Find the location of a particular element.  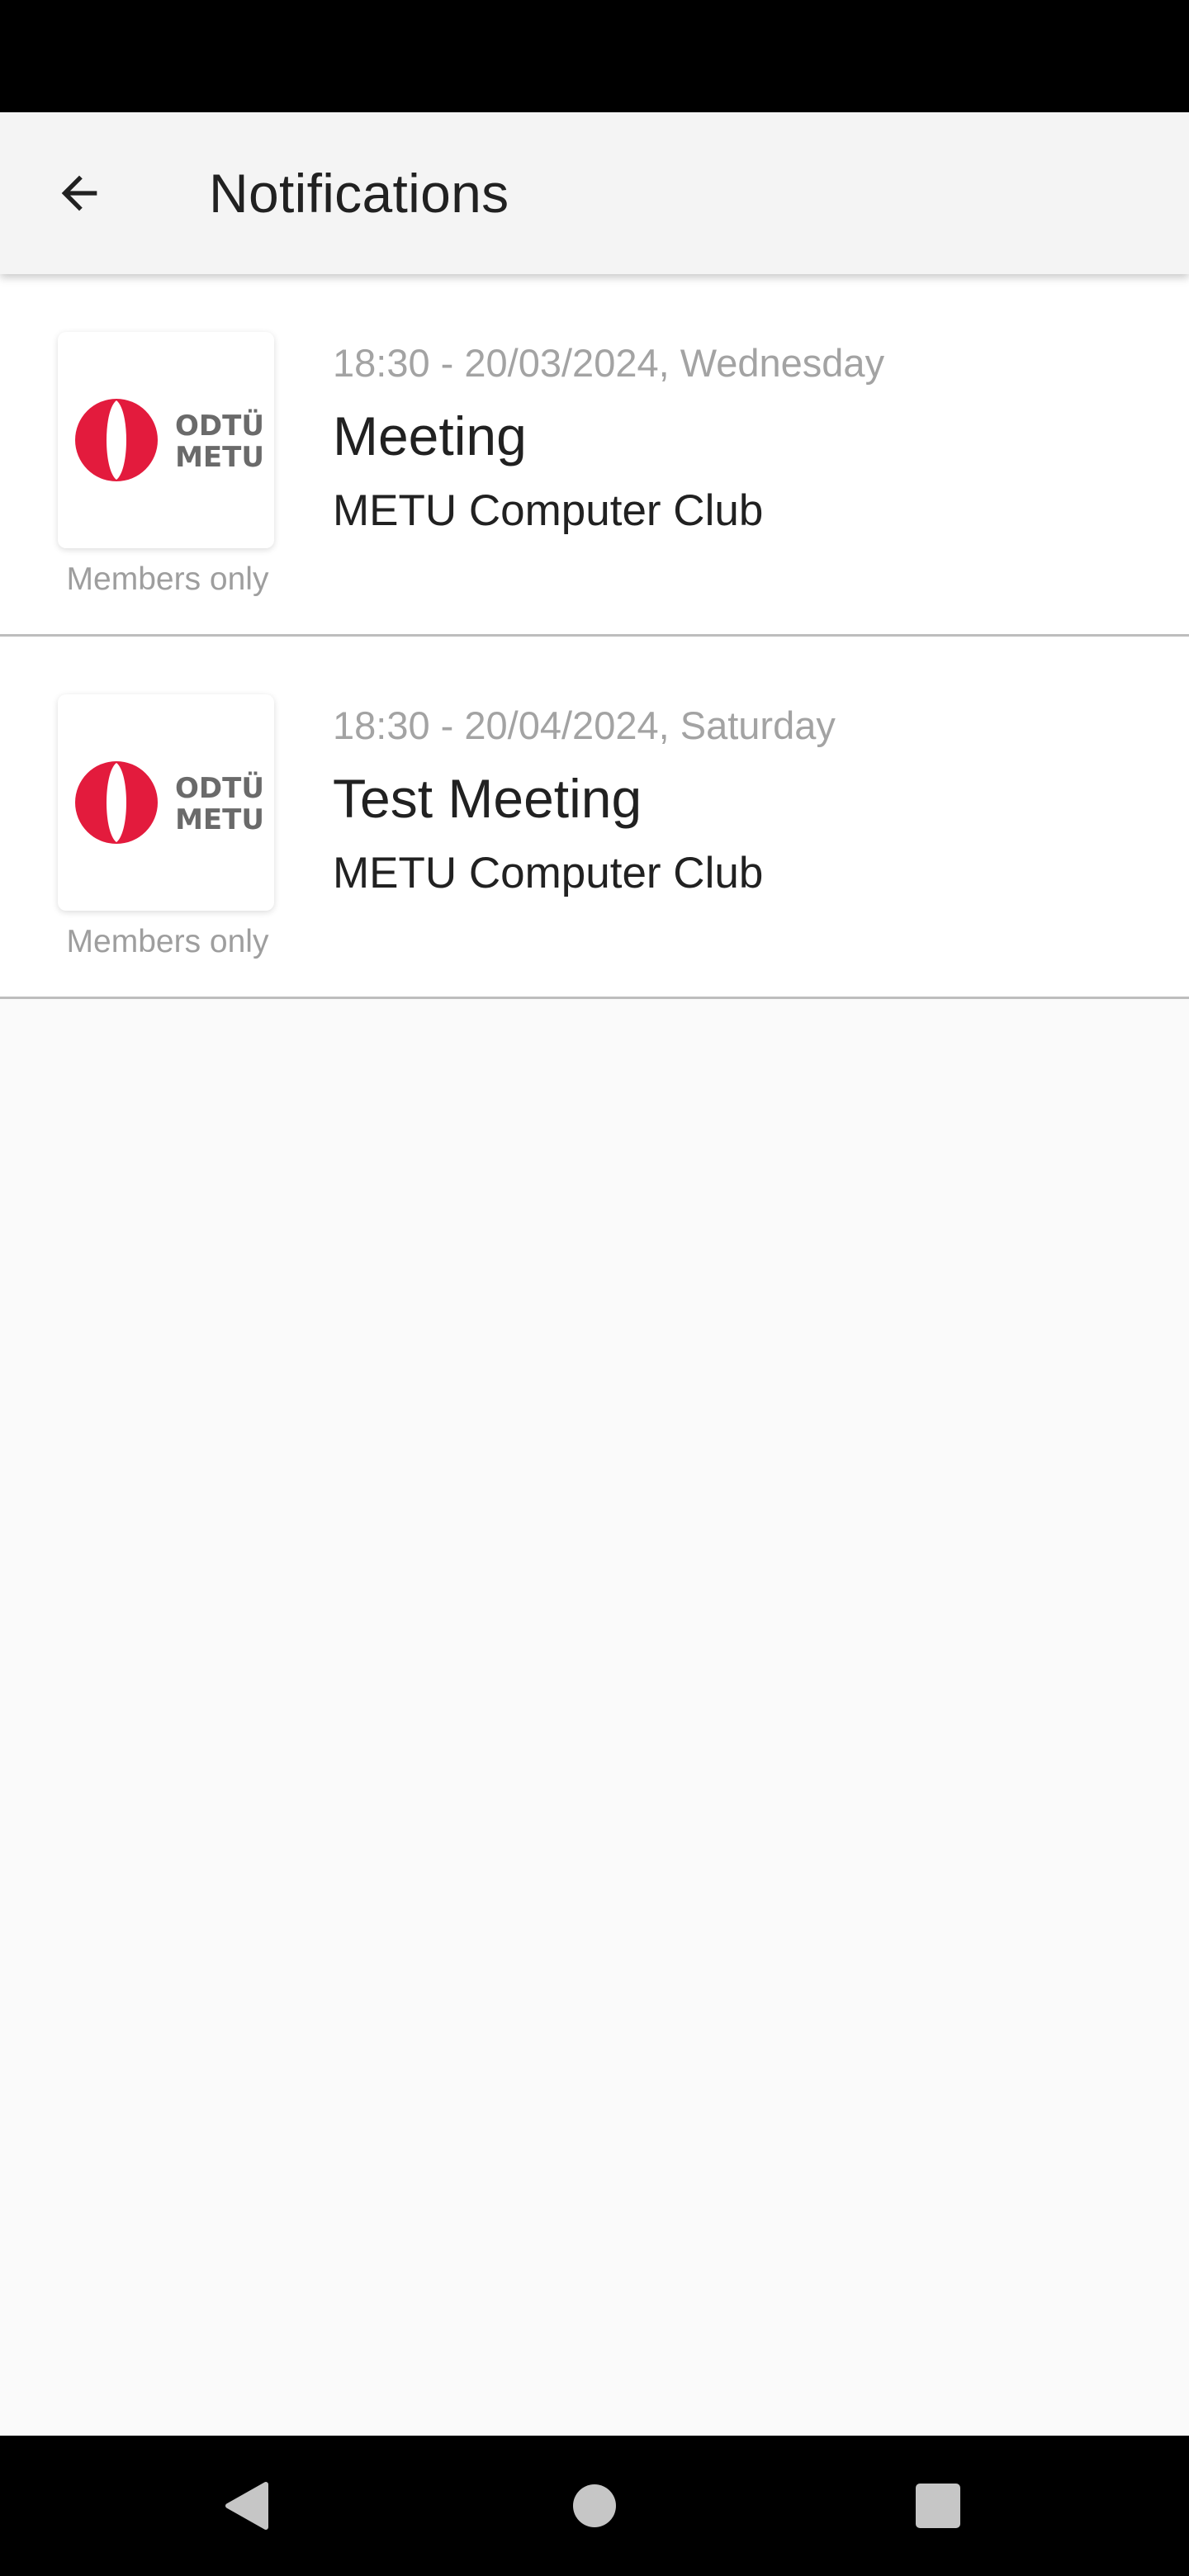

nav-back-button is located at coordinates (248, 2506).